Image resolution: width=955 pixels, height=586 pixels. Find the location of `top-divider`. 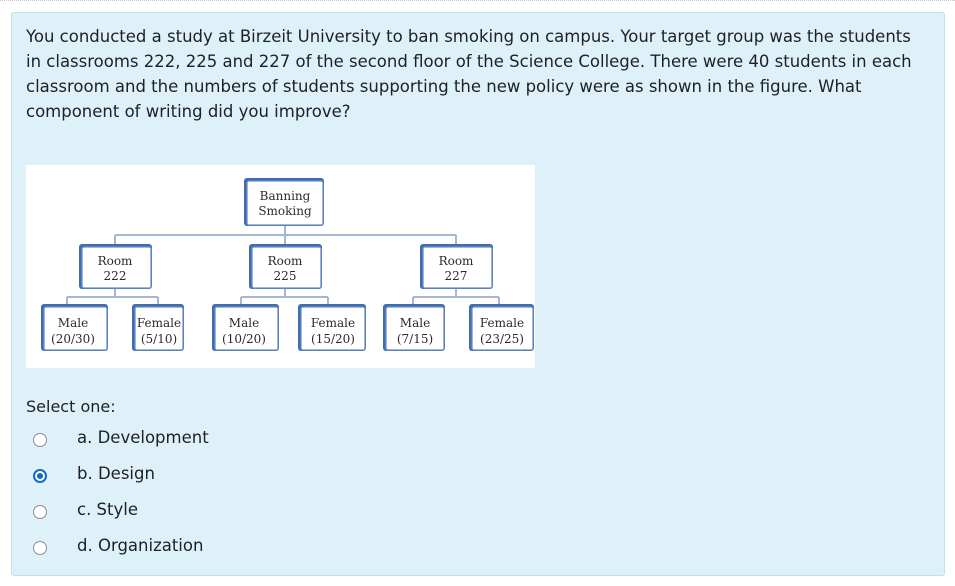

top-divider is located at coordinates (477, 2).